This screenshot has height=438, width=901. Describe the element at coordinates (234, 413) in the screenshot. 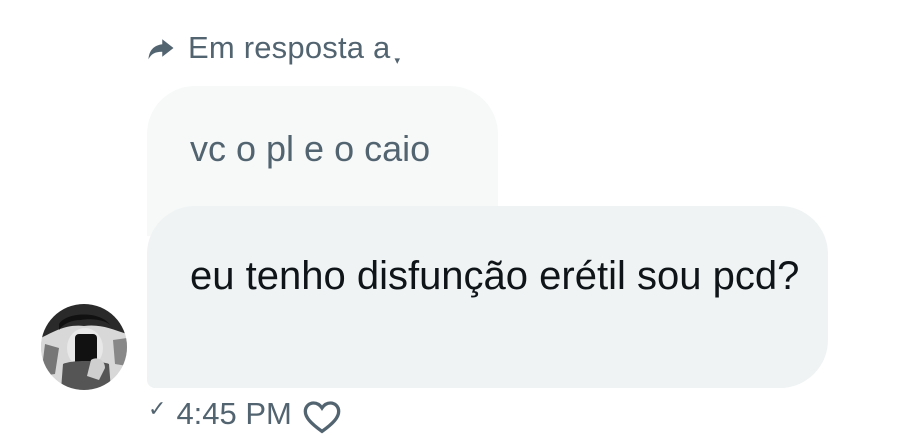

I see `message-timestamp: 4:45 PM` at that location.